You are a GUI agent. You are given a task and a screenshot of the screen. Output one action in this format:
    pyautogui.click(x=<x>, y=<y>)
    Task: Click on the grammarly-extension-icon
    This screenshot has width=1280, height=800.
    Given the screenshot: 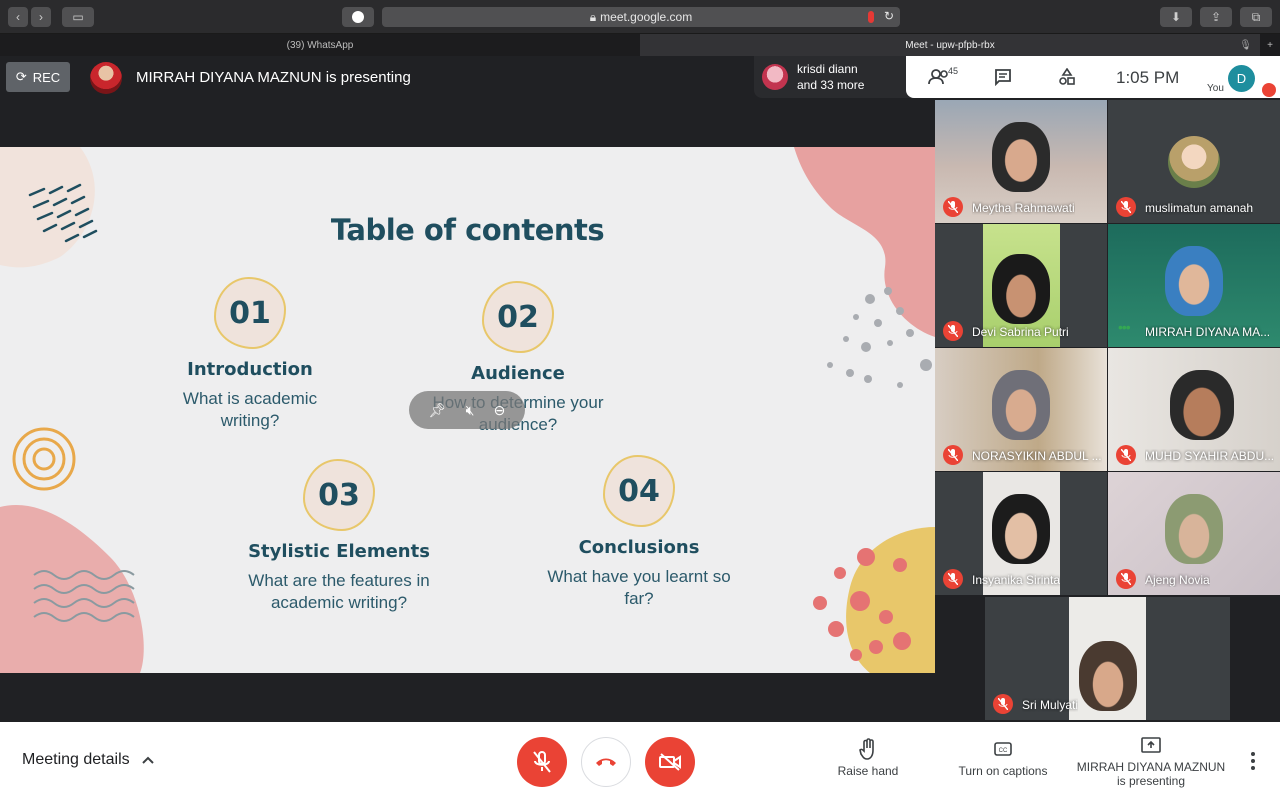 What is the action you would take?
    pyautogui.click(x=358, y=17)
    